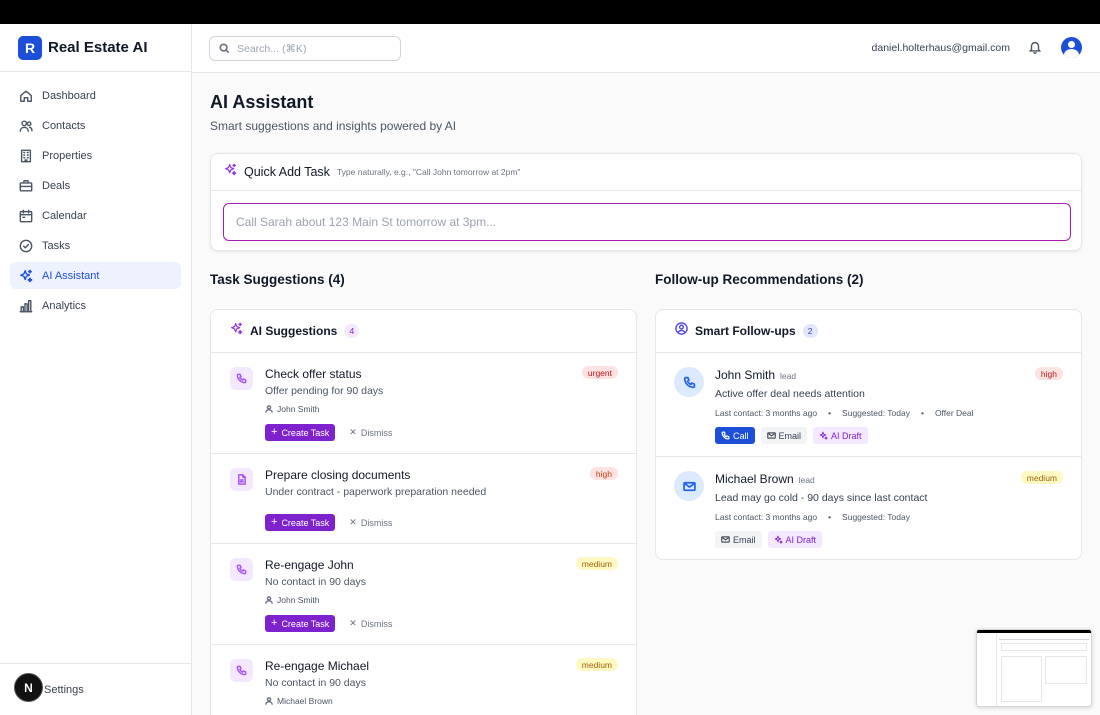 This screenshot has width=1100, height=715. What do you see at coordinates (596, 664) in the screenshot?
I see `priority-badge: medium` at bounding box center [596, 664].